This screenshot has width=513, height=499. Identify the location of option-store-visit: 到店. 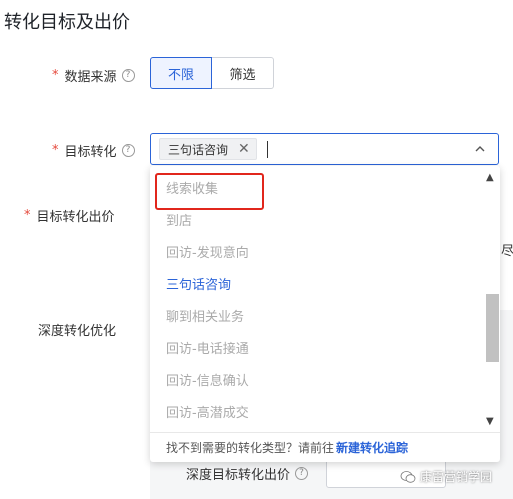
(317, 222).